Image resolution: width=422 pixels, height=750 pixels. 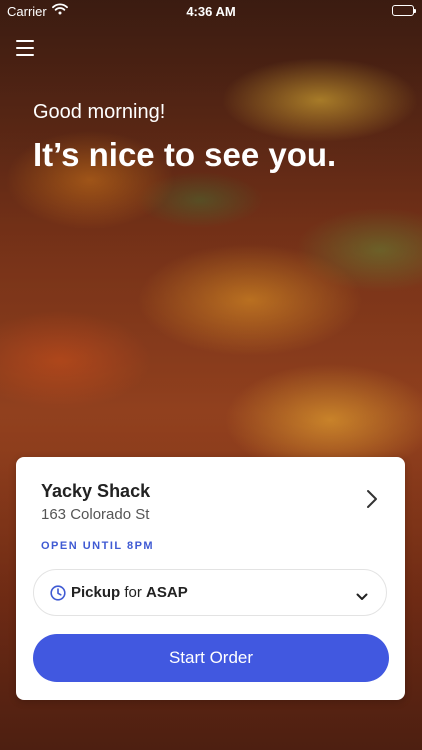 I want to click on hamburger-menu-icon, so click(x=25, y=48).